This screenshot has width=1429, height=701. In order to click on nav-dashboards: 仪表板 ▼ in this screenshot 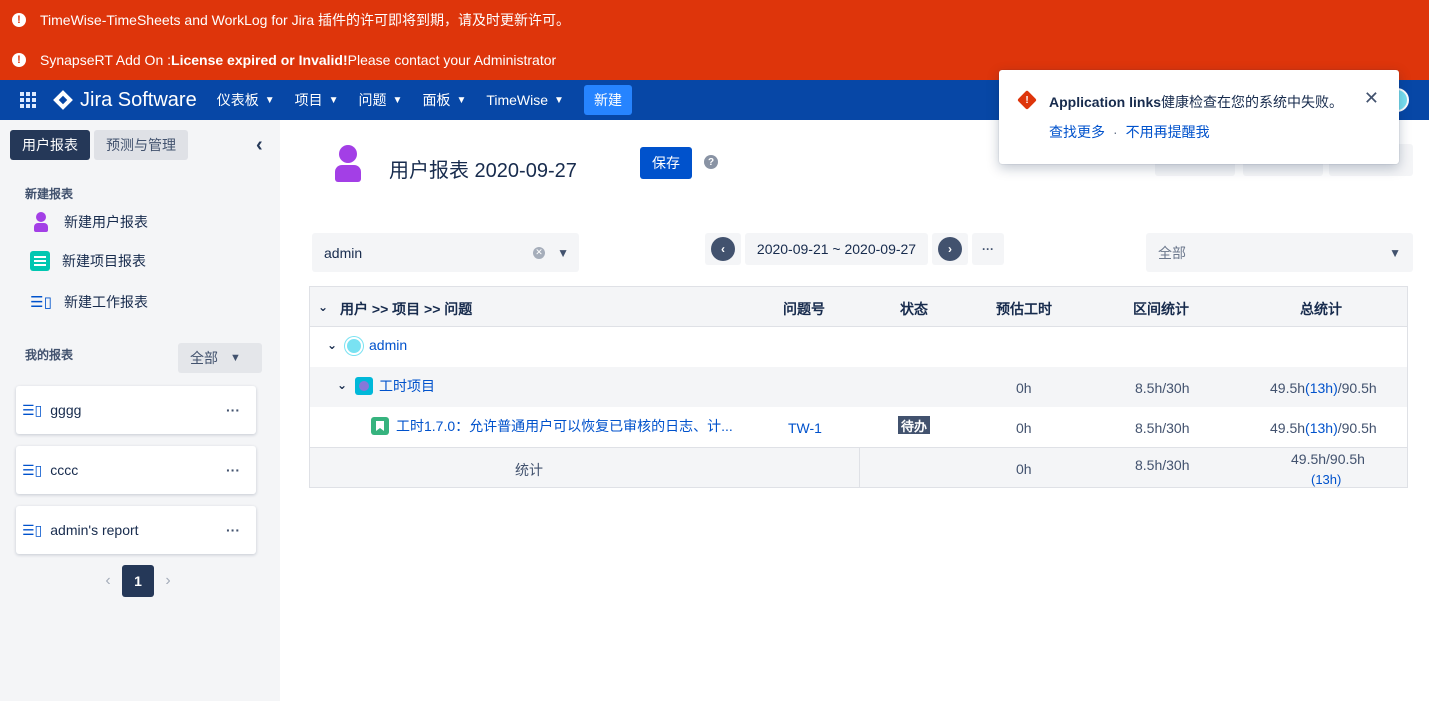, I will do `click(246, 100)`.